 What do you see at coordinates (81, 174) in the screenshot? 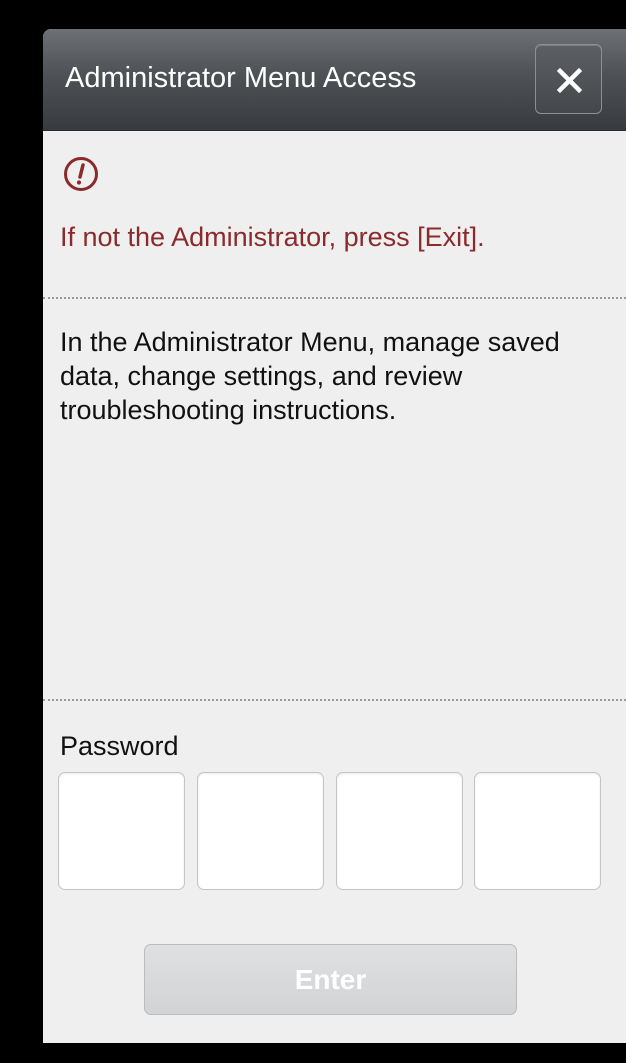
I see `exclamation-circle-icon` at bounding box center [81, 174].